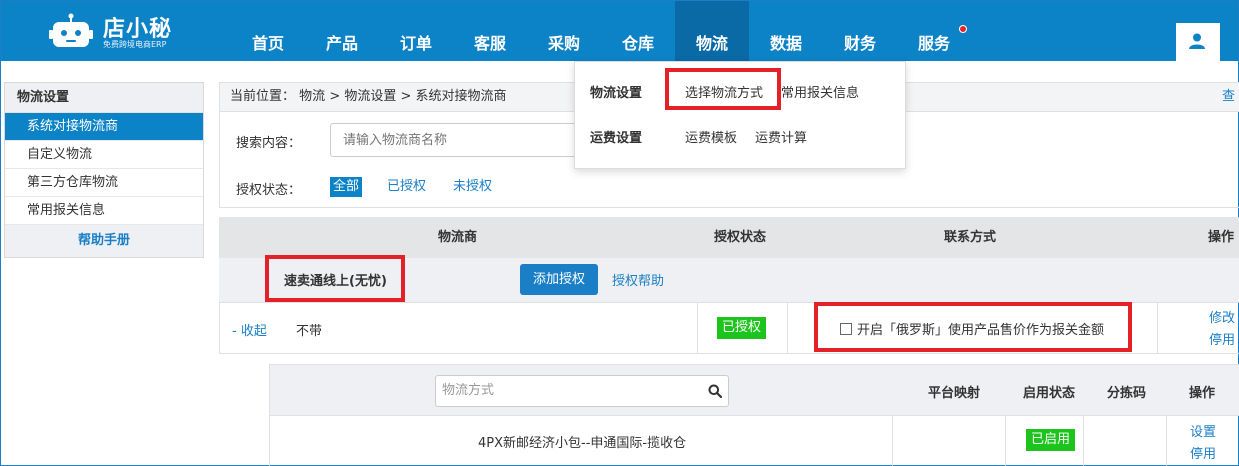 The height and width of the screenshot is (466, 1239). Describe the element at coordinates (71, 30) in the screenshot. I see `robot-logo-icon` at that location.